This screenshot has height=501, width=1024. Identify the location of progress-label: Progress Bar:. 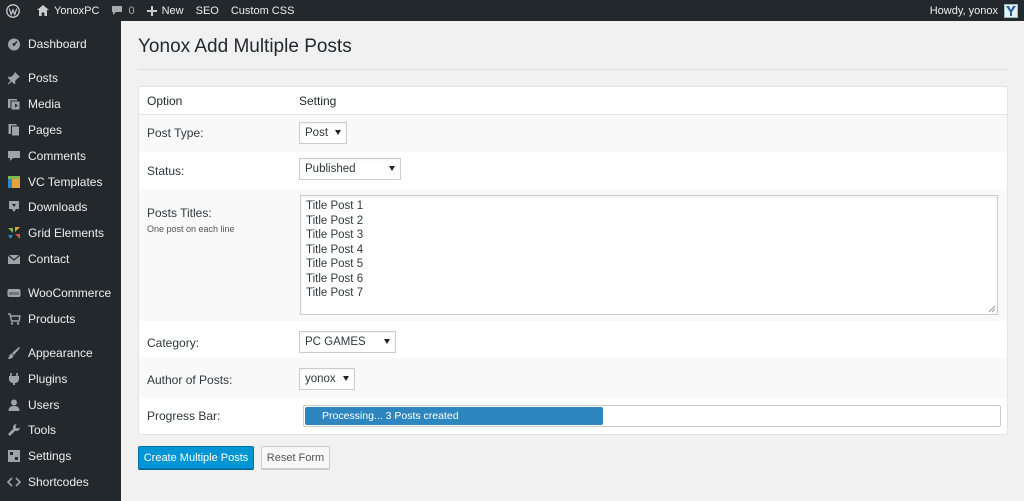
(184, 416).